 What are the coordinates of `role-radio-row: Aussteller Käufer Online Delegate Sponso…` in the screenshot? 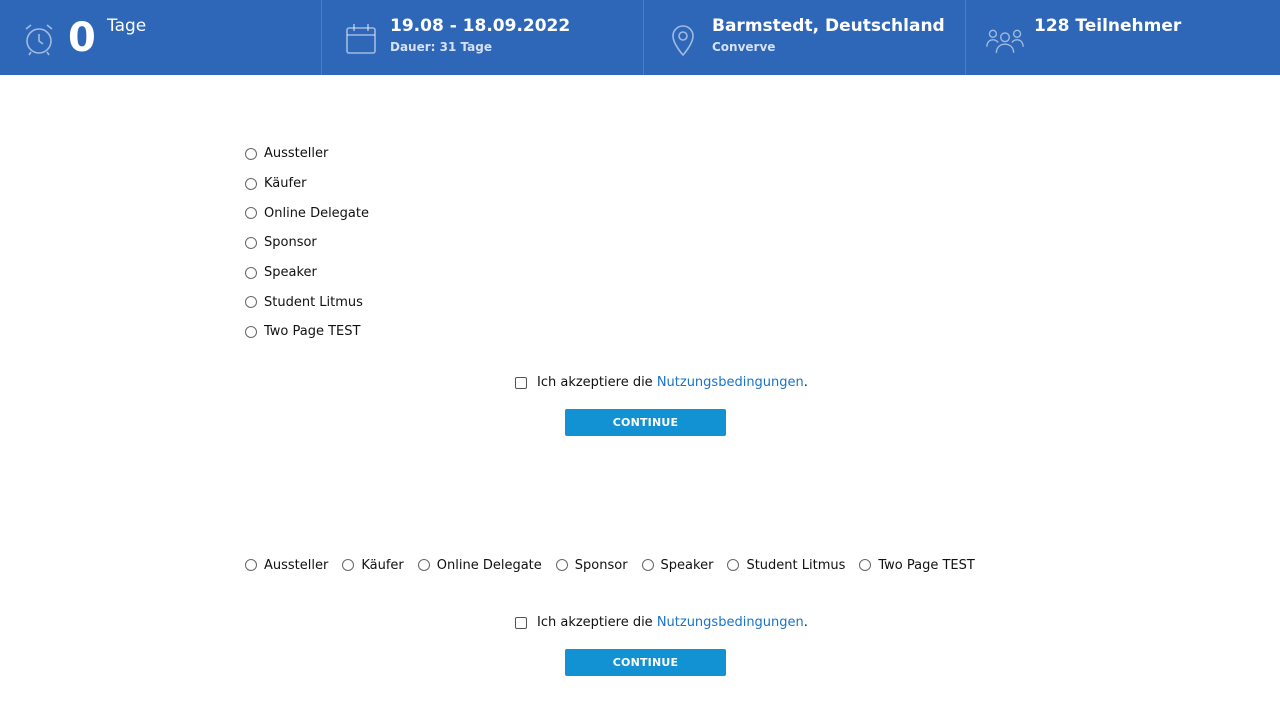 It's located at (617, 565).